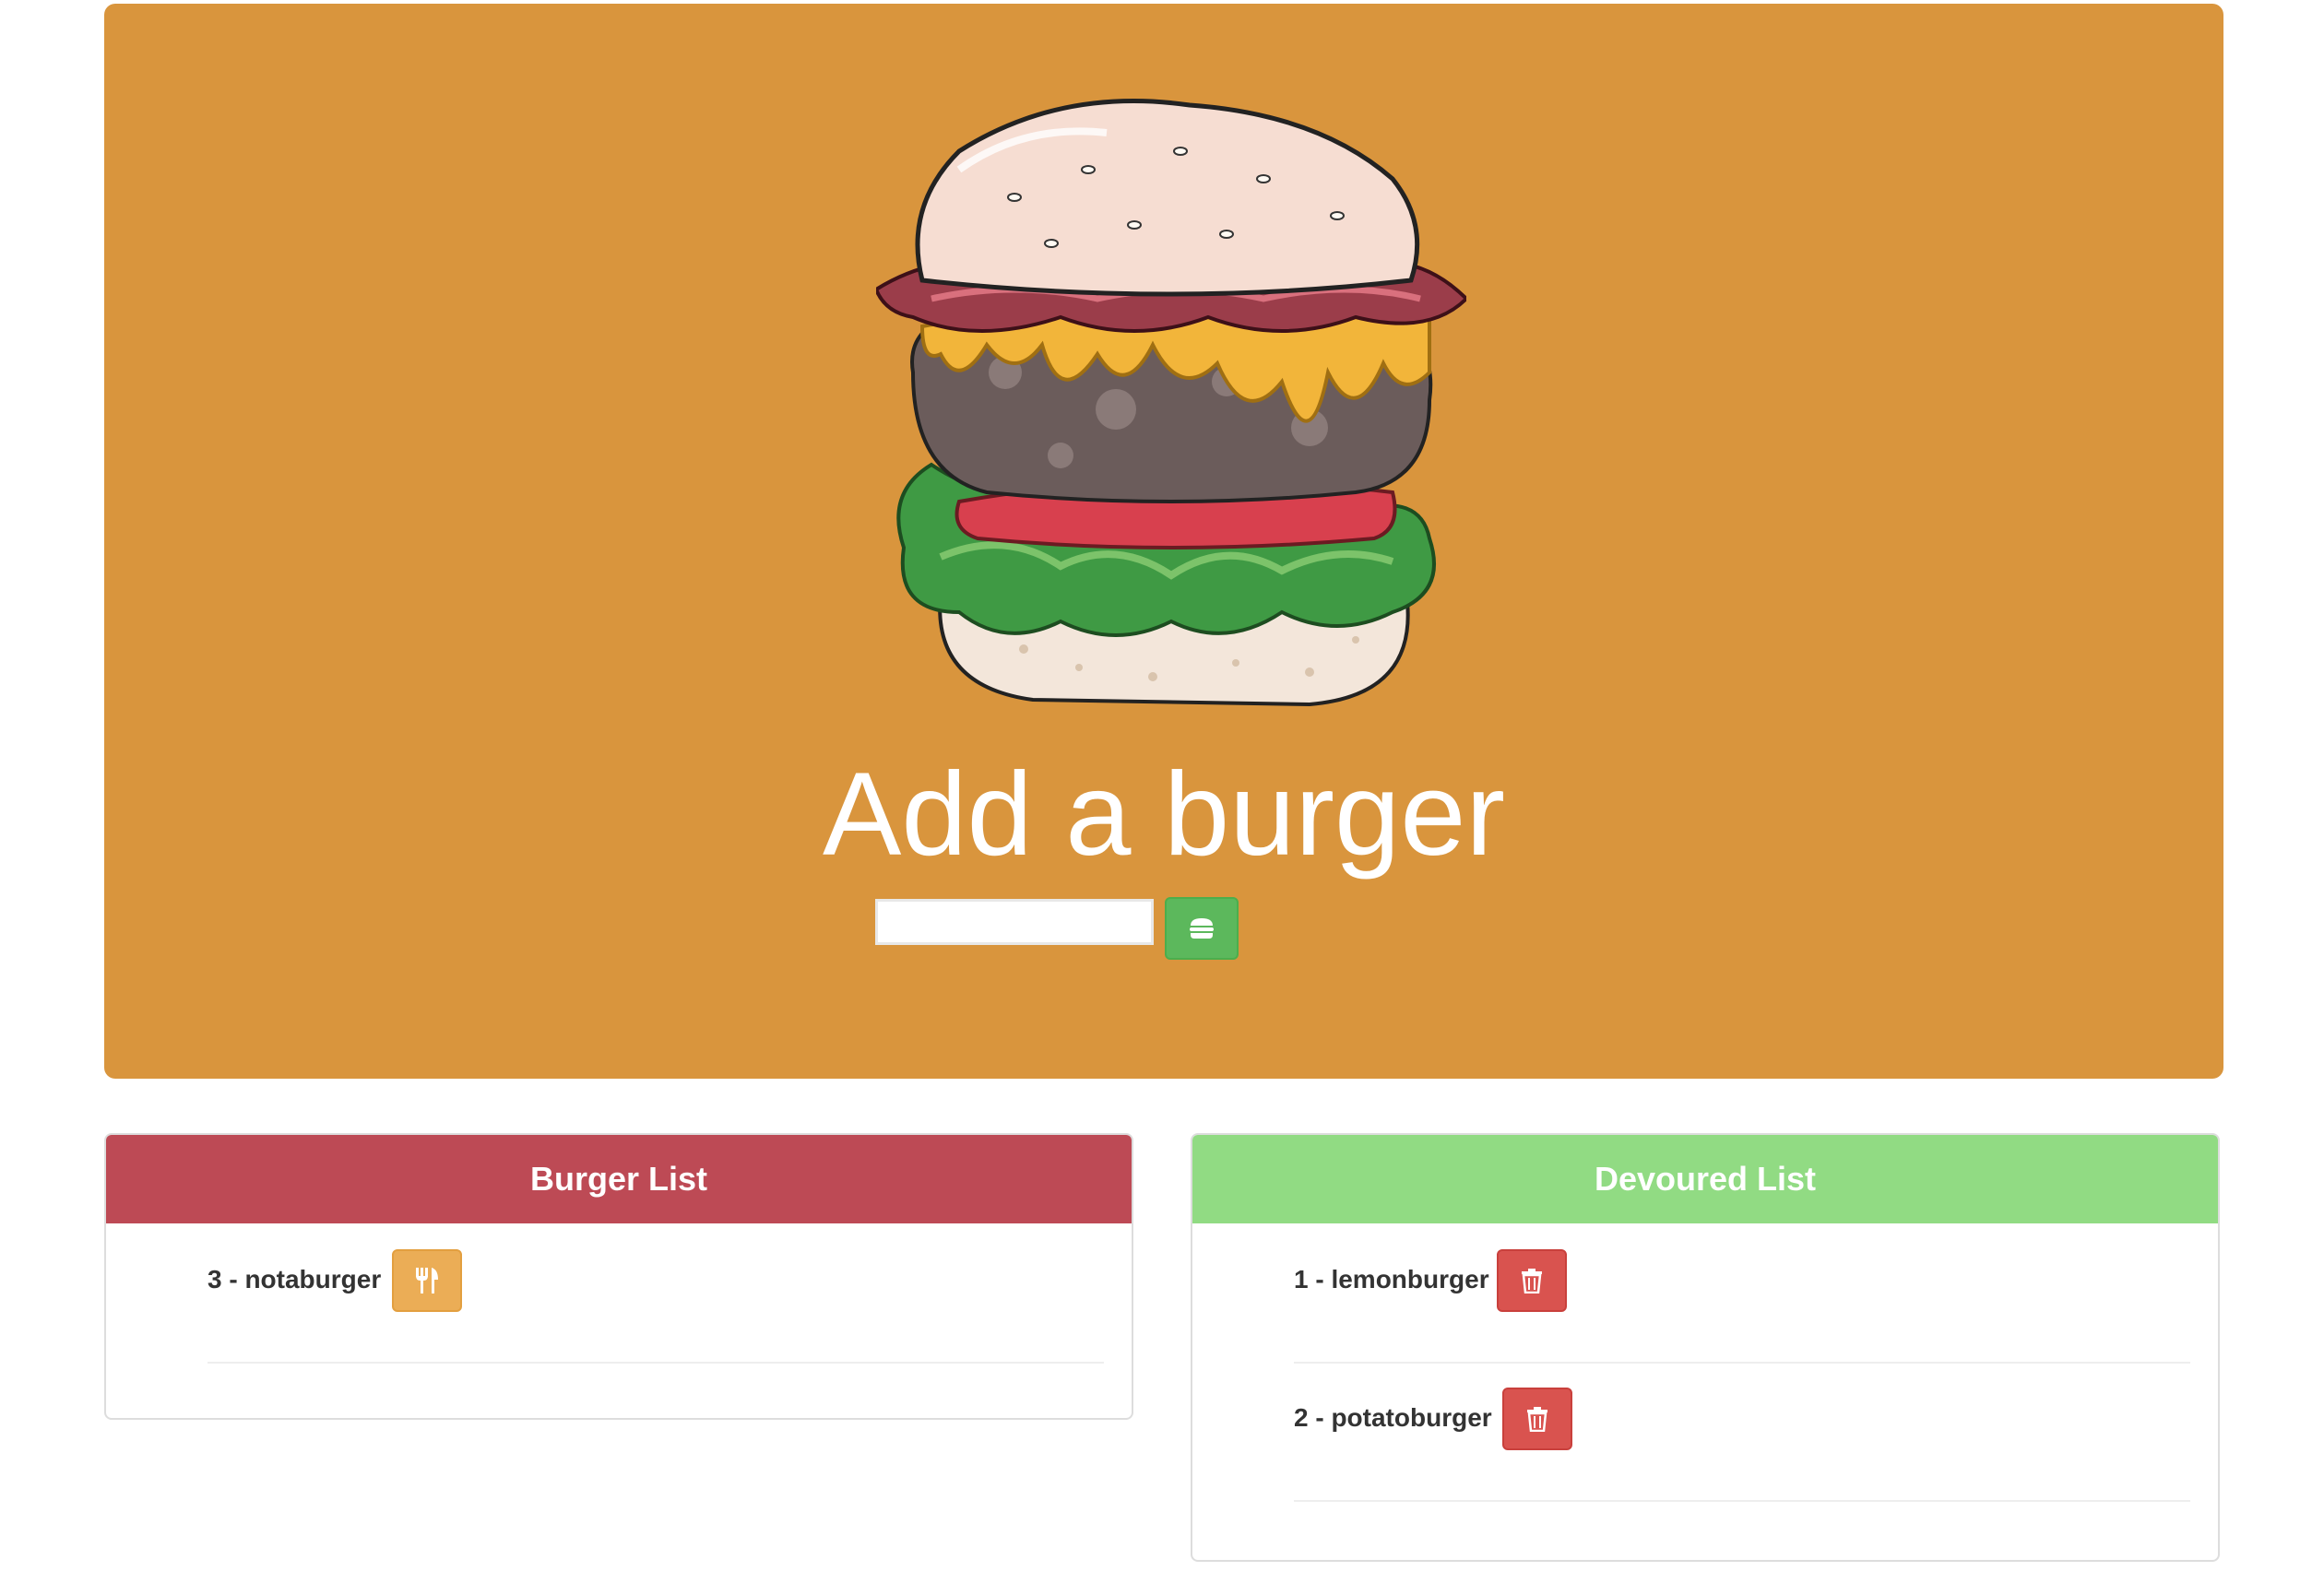 The image size is (2324, 1571). I want to click on list-item: 3 - notaburger, so click(656, 1293).